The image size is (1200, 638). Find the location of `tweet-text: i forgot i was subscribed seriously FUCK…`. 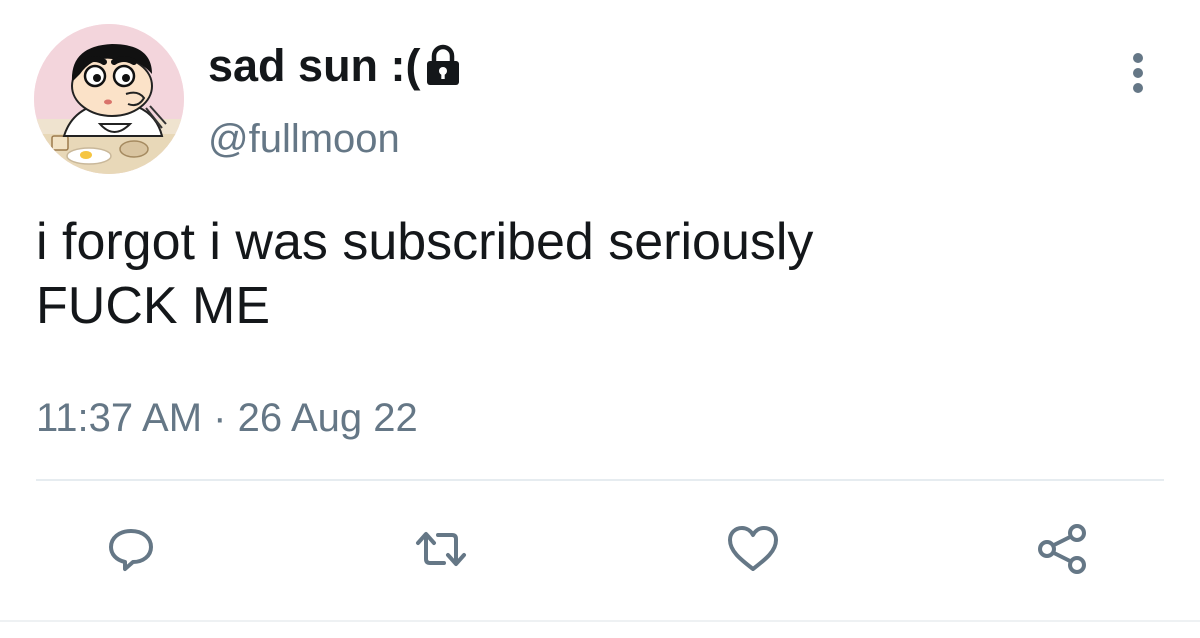

tweet-text: i forgot i was subscribed seriously FUCK… is located at coordinates (425, 274).